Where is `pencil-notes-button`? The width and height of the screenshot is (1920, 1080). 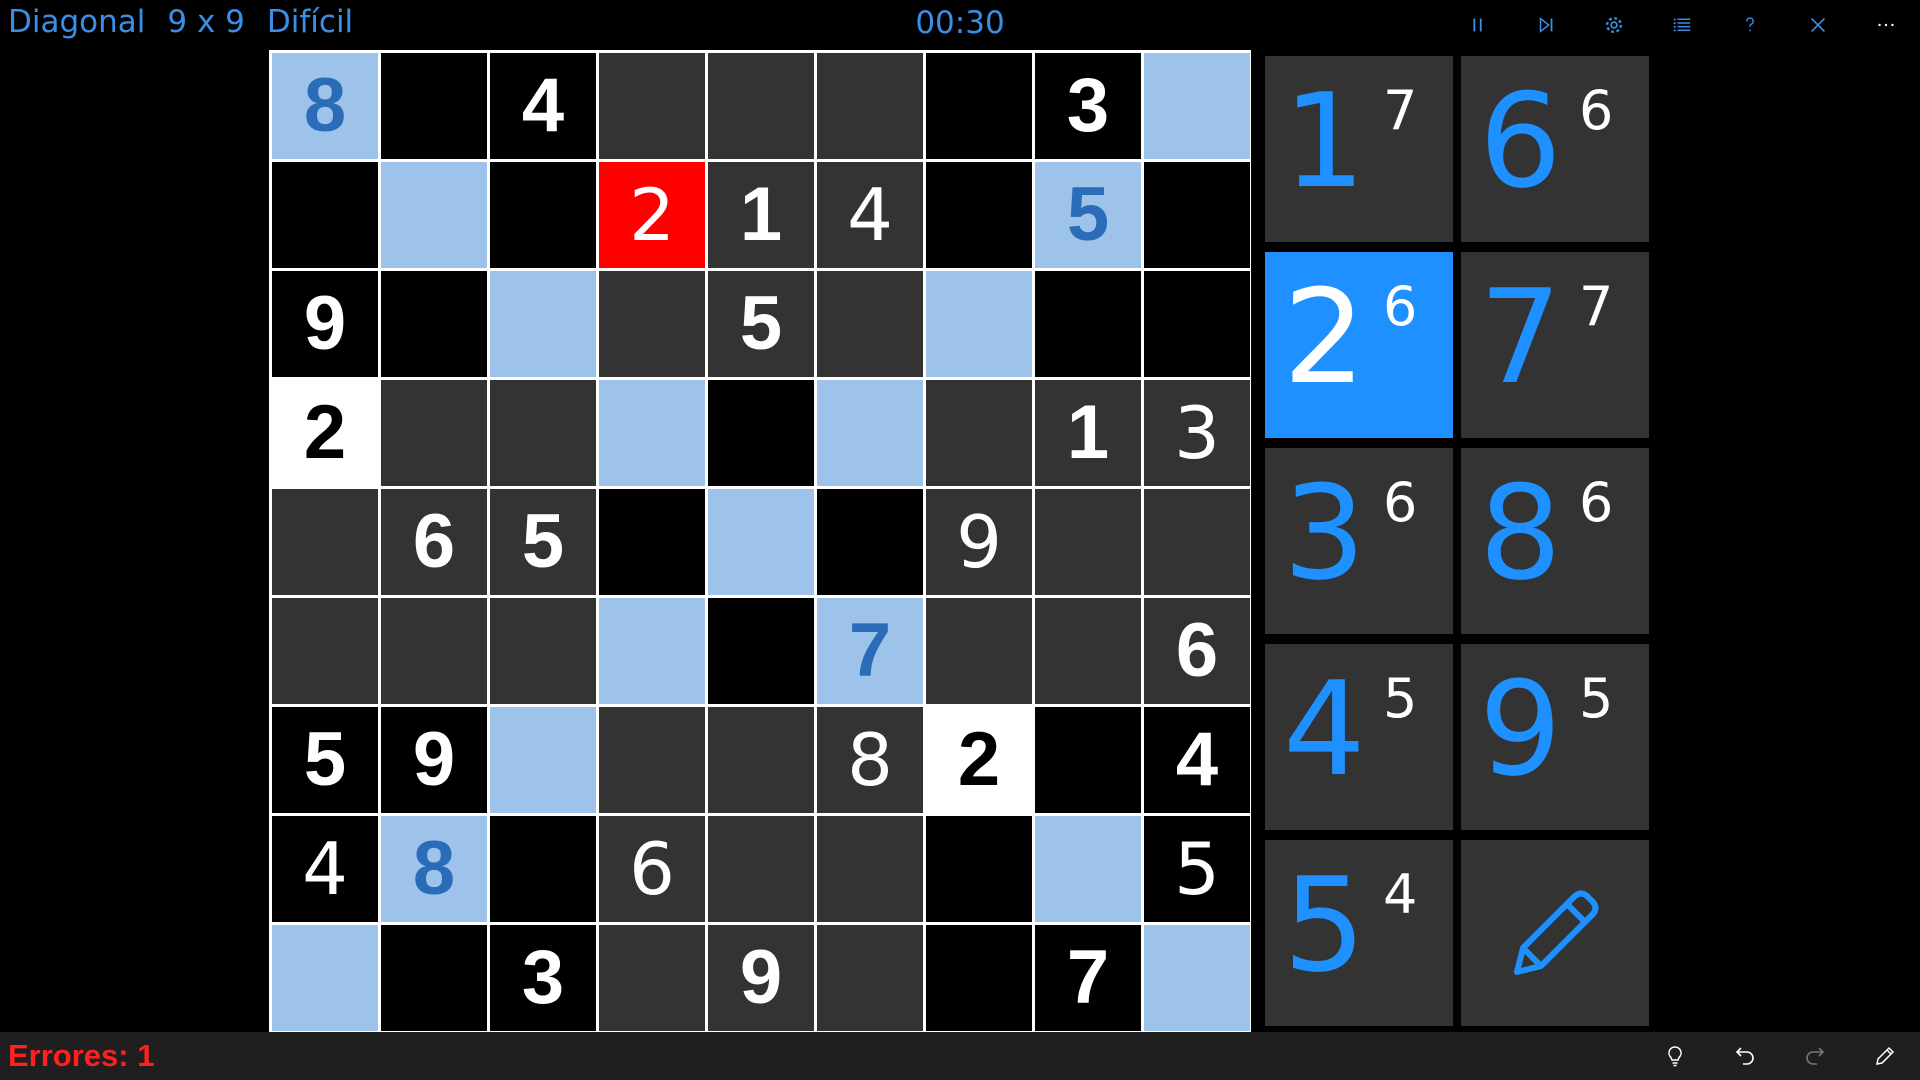
pencil-notes-button is located at coordinates (1555, 933).